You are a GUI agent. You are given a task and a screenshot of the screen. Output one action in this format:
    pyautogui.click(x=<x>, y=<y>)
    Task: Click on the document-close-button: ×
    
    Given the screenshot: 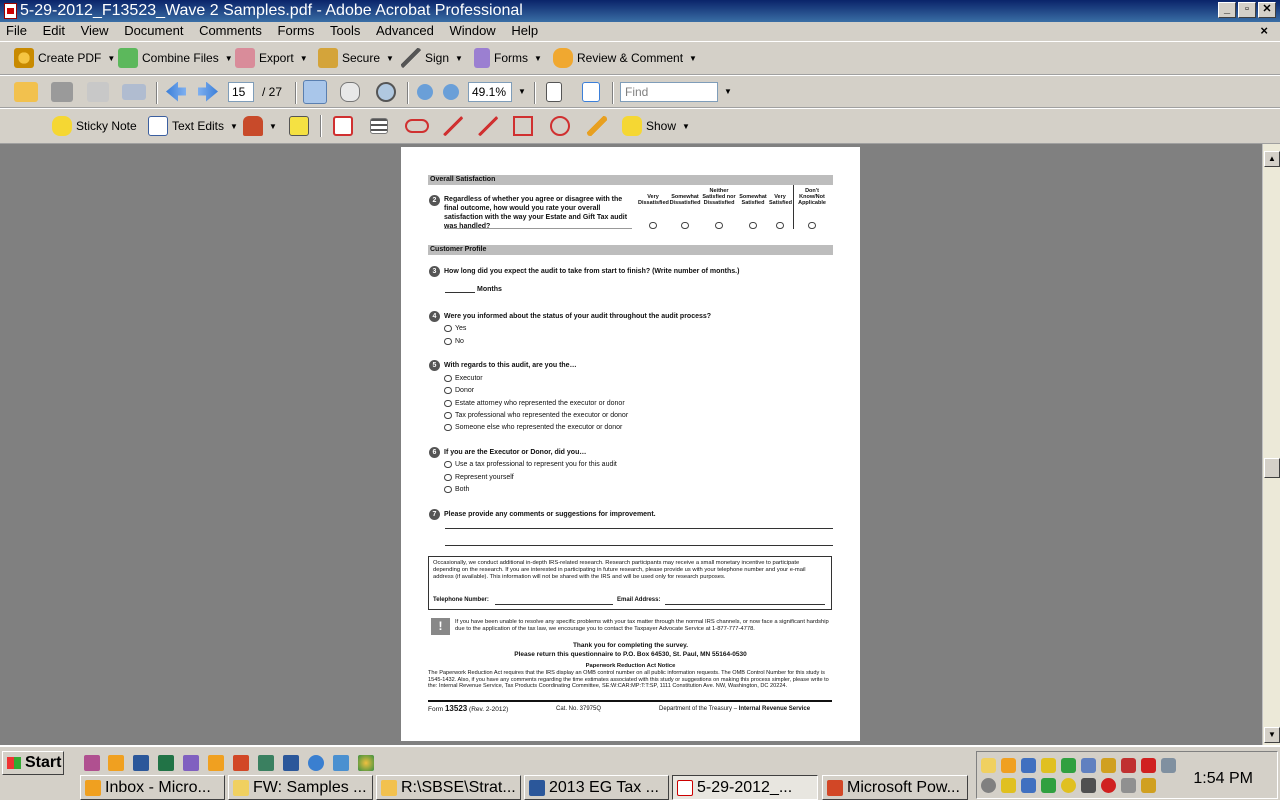 What is the action you would take?
    pyautogui.click(x=1264, y=31)
    